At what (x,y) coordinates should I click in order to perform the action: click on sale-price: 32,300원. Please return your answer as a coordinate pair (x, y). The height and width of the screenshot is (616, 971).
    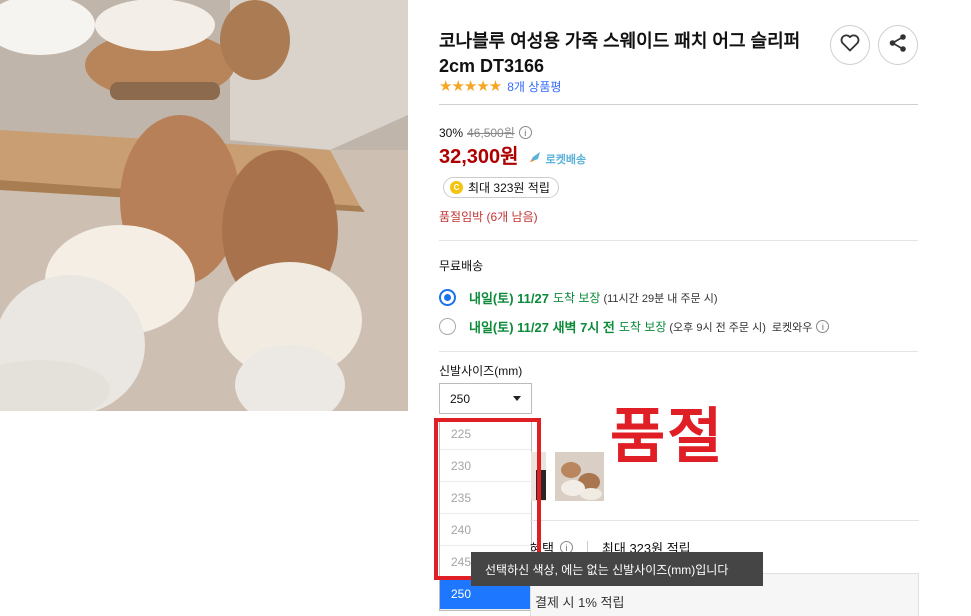
    Looking at the image, I should click on (479, 157).